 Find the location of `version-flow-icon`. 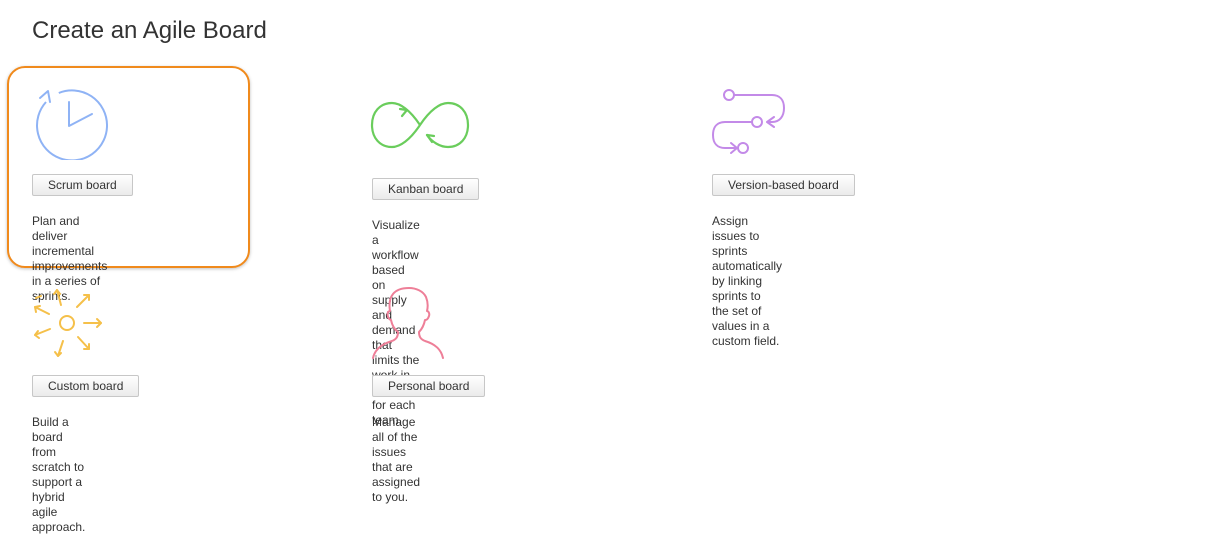

version-flow-icon is located at coordinates (748, 121).